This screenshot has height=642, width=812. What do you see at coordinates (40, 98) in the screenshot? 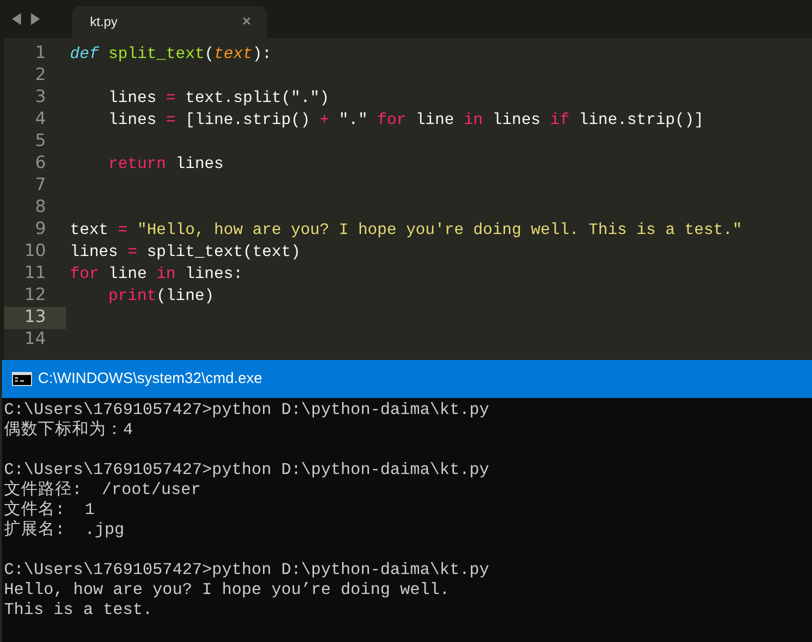
I see `line-number: 3` at bounding box center [40, 98].